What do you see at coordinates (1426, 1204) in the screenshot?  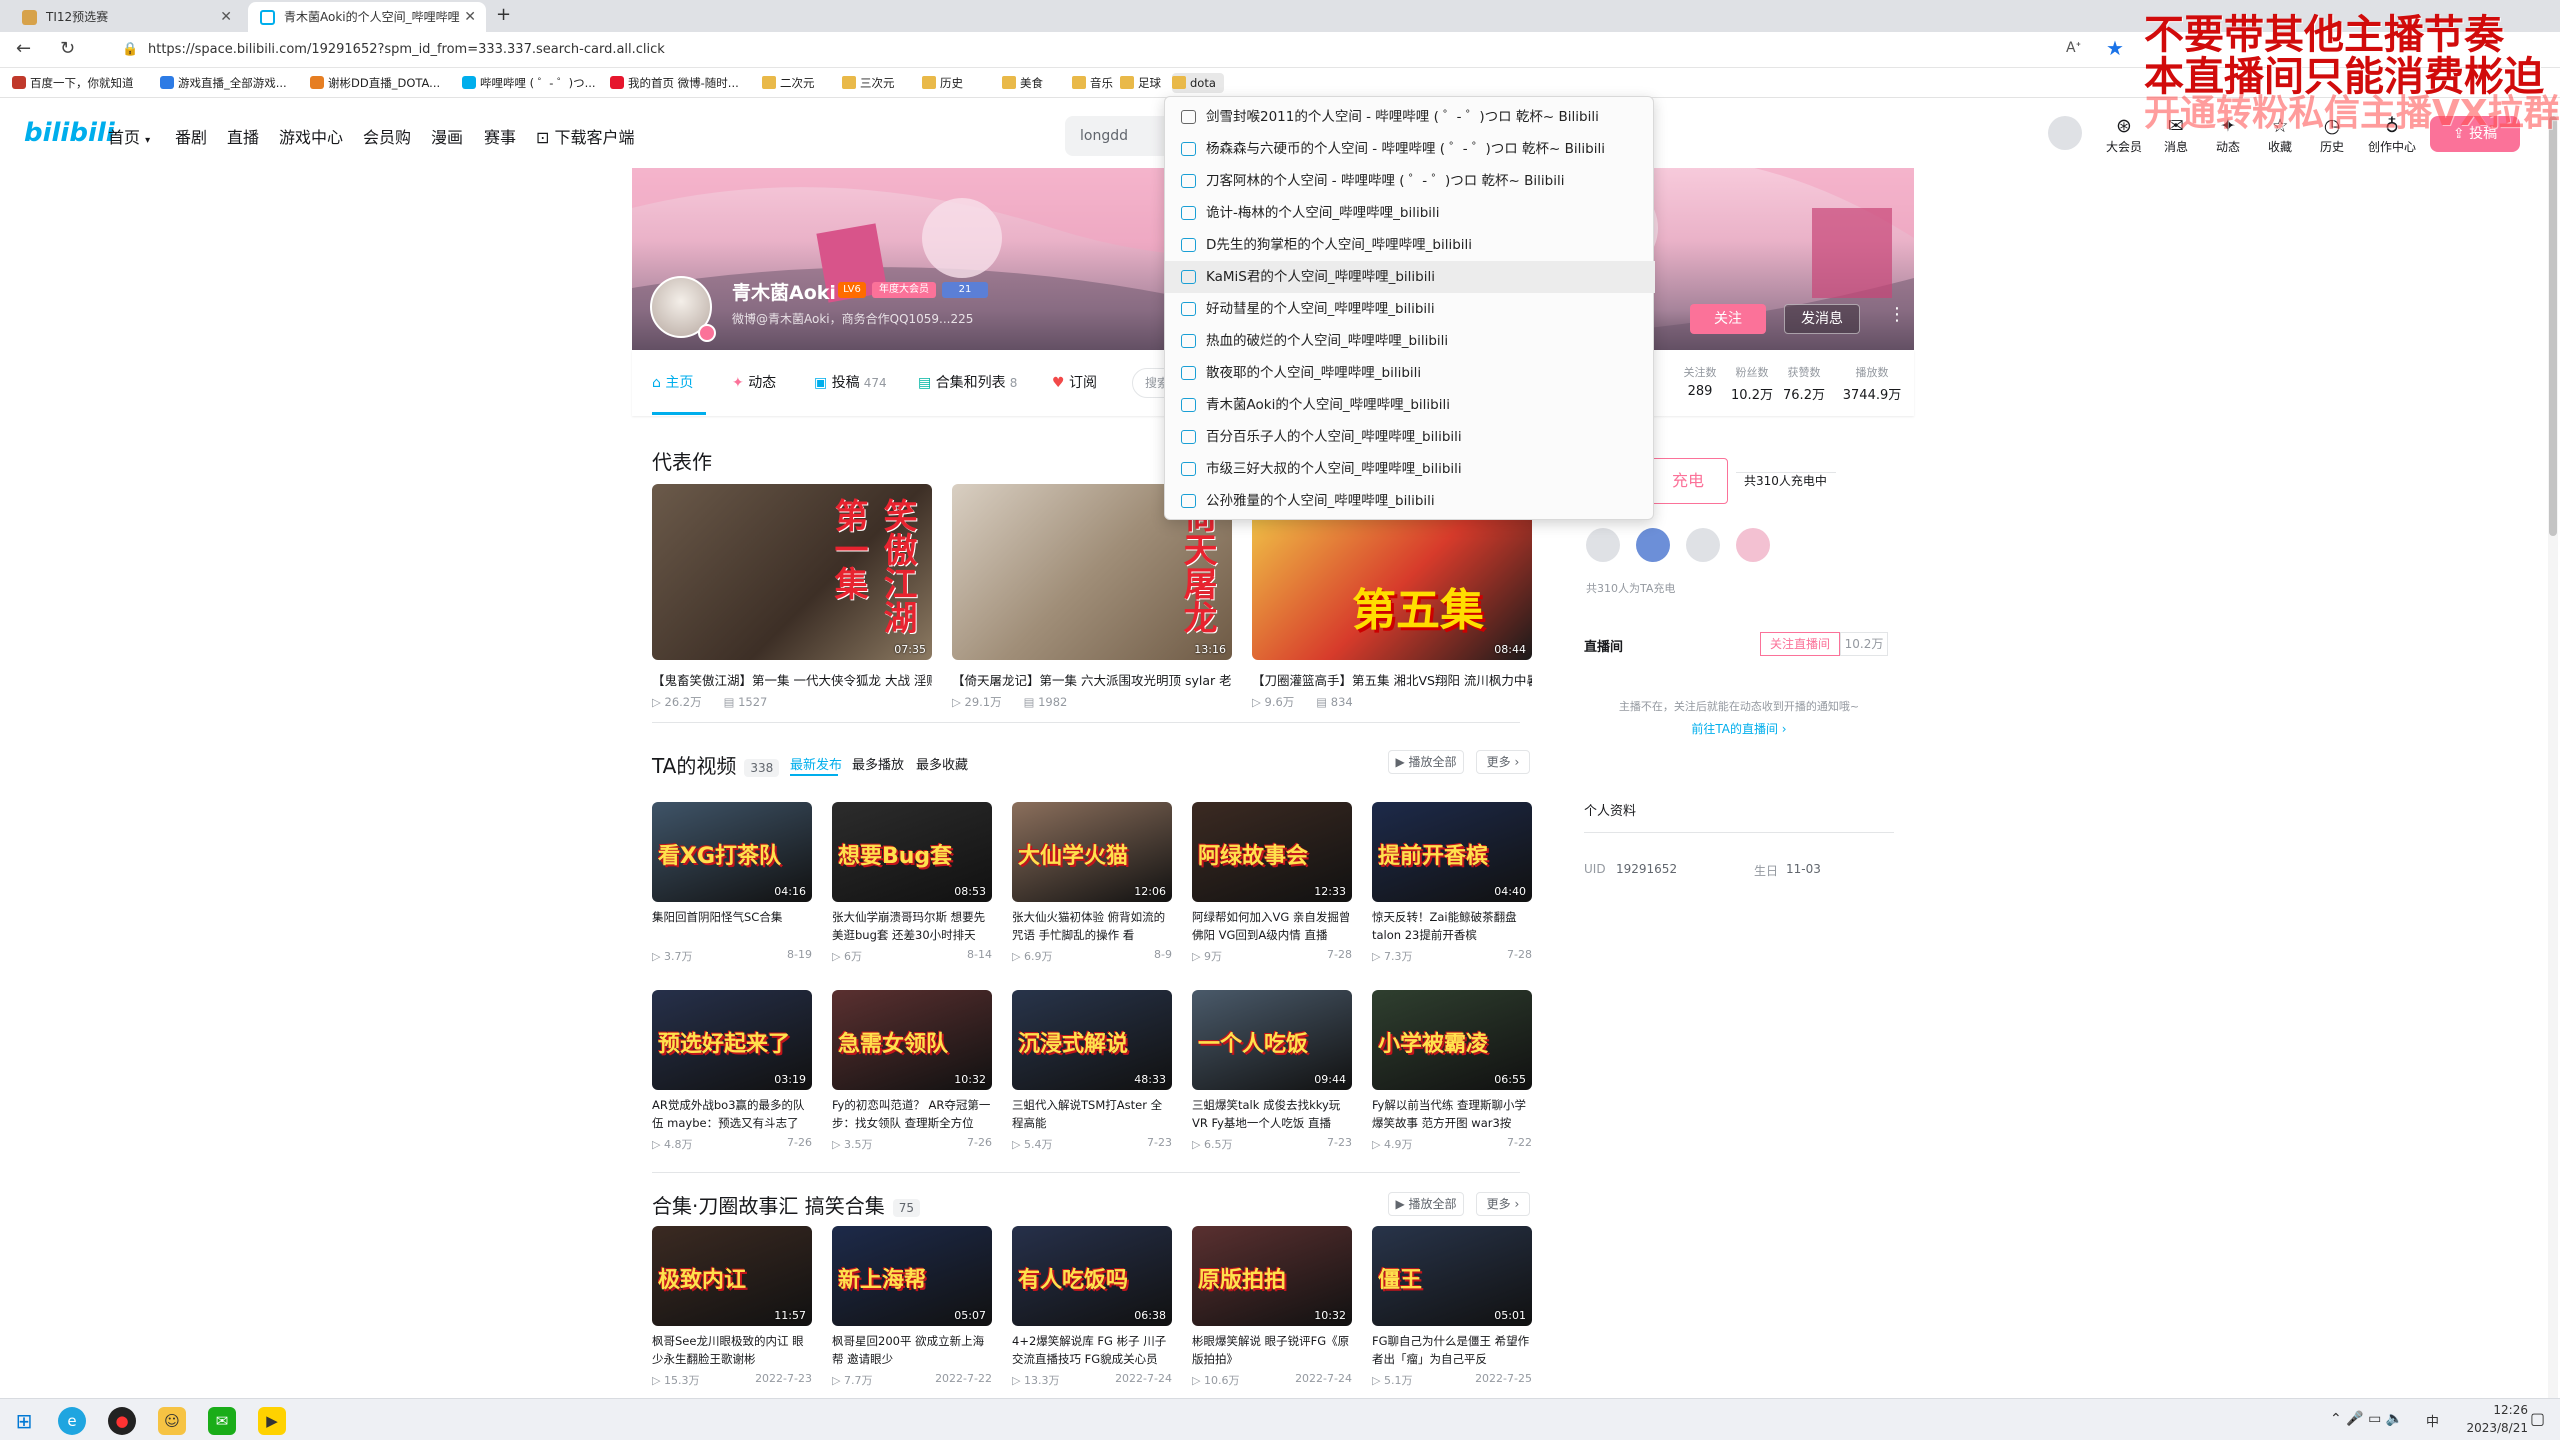 I see `collection-play-all-button: ▶ 播放全部` at bounding box center [1426, 1204].